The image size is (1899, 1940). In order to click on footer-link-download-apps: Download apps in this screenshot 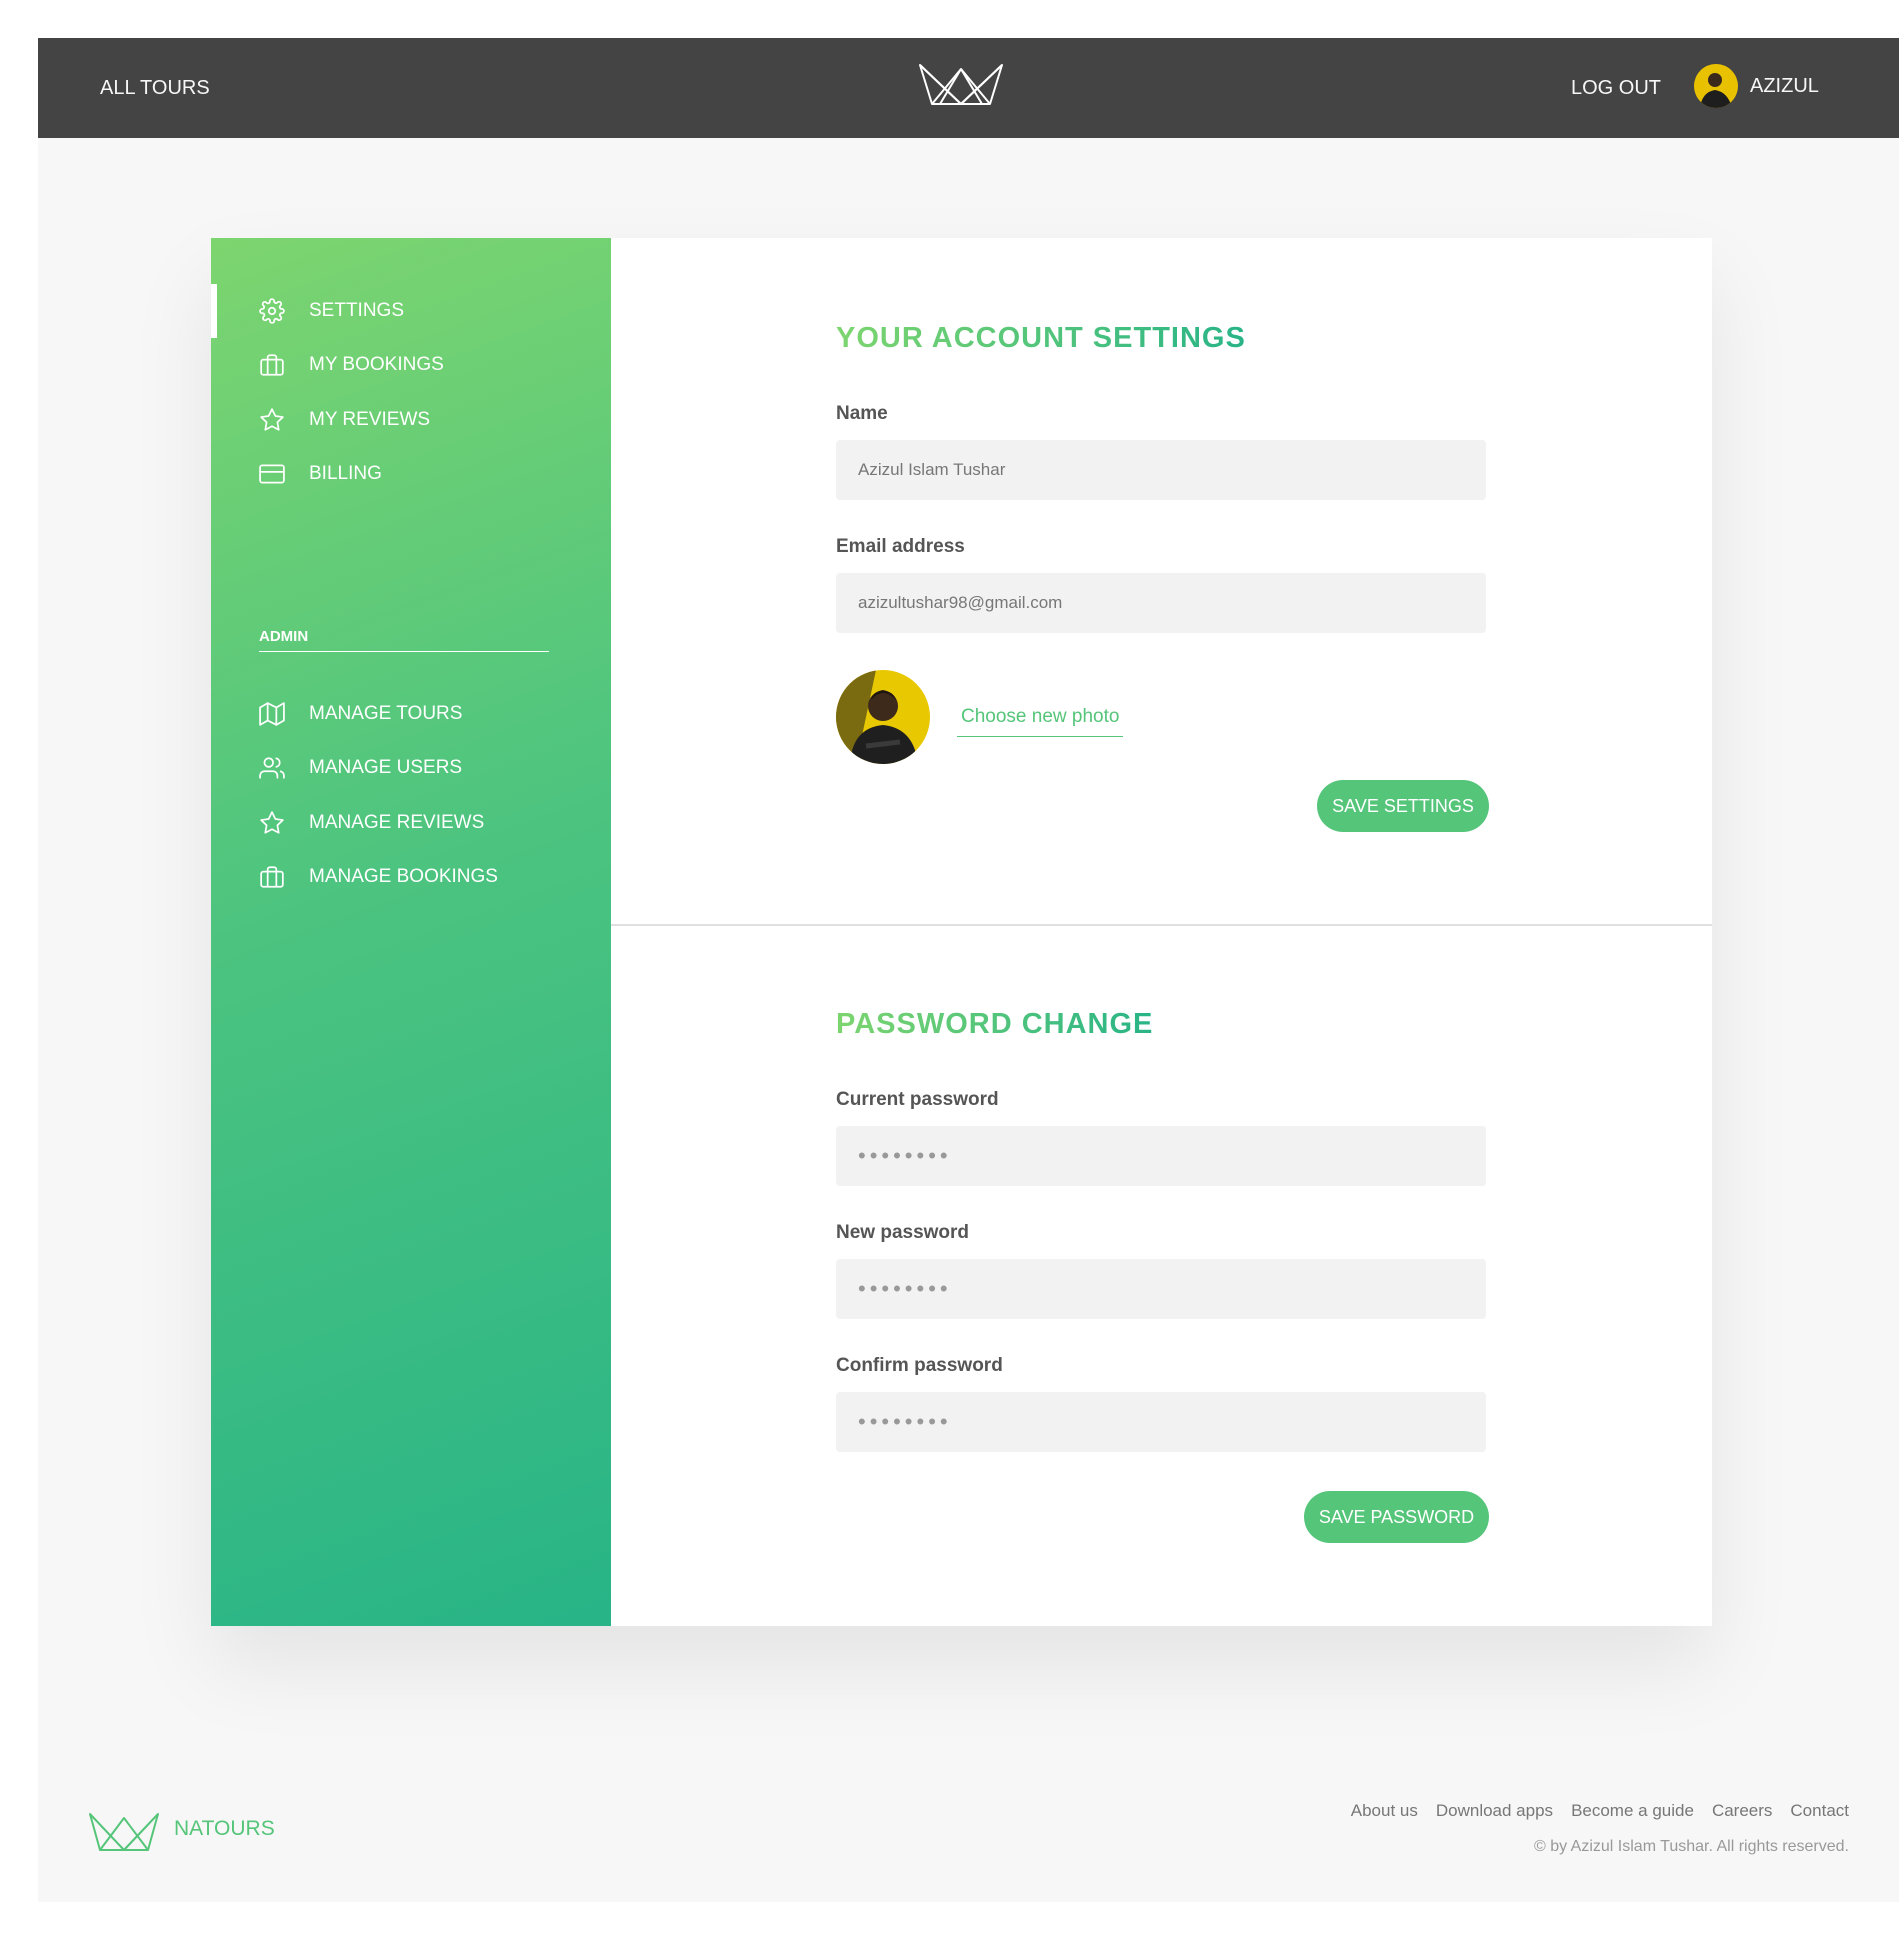, I will do `click(1494, 1811)`.